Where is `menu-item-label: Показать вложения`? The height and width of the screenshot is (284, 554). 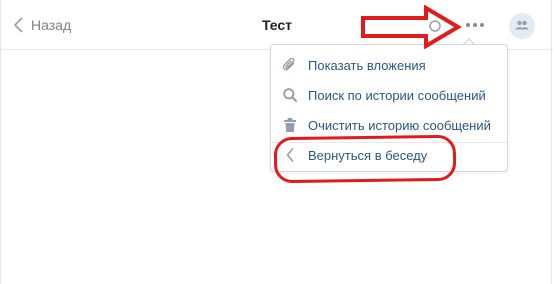 menu-item-label: Показать вложения is located at coordinates (367, 65).